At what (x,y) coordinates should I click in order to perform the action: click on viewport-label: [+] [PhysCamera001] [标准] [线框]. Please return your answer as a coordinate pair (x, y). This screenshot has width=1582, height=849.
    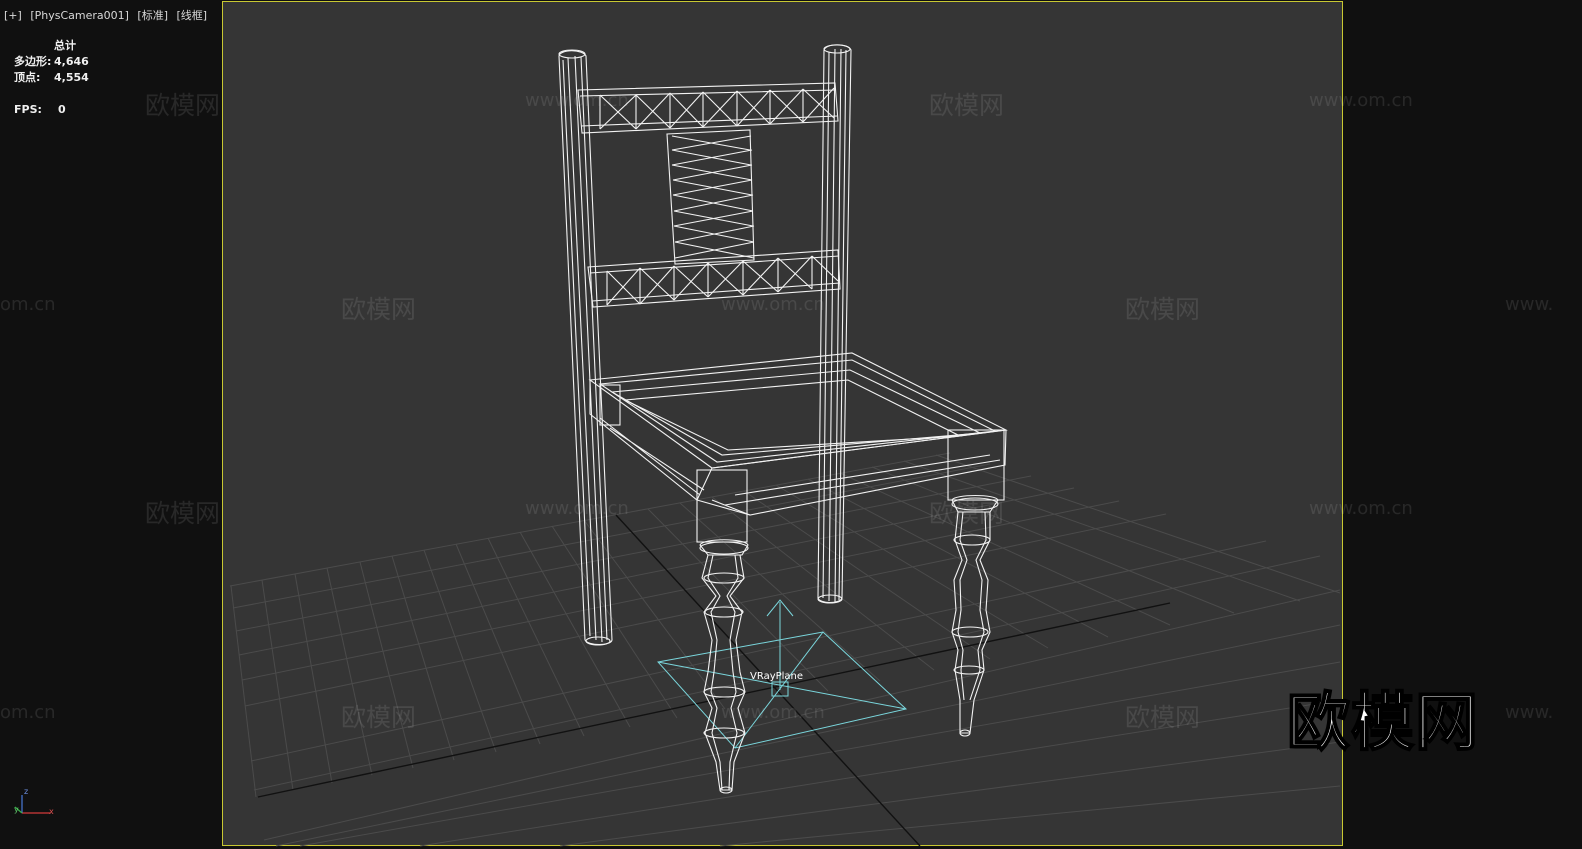
    Looking at the image, I should click on (108, 15).